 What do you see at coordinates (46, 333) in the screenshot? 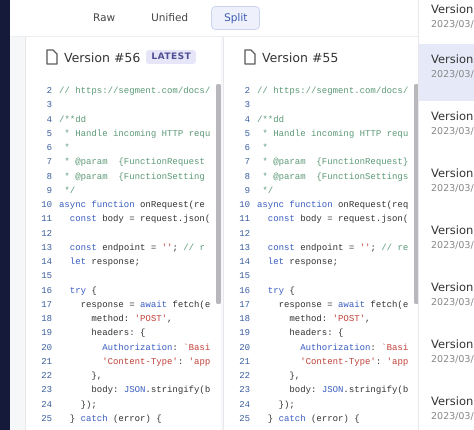
I see `line-number: 19` at bounding box center [46, 333].